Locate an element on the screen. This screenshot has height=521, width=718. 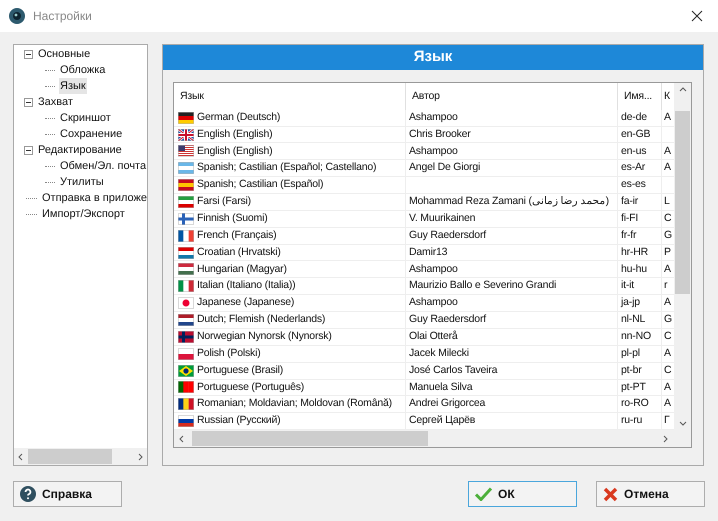
table-cell-text: C is located at coordinates (668, 336).